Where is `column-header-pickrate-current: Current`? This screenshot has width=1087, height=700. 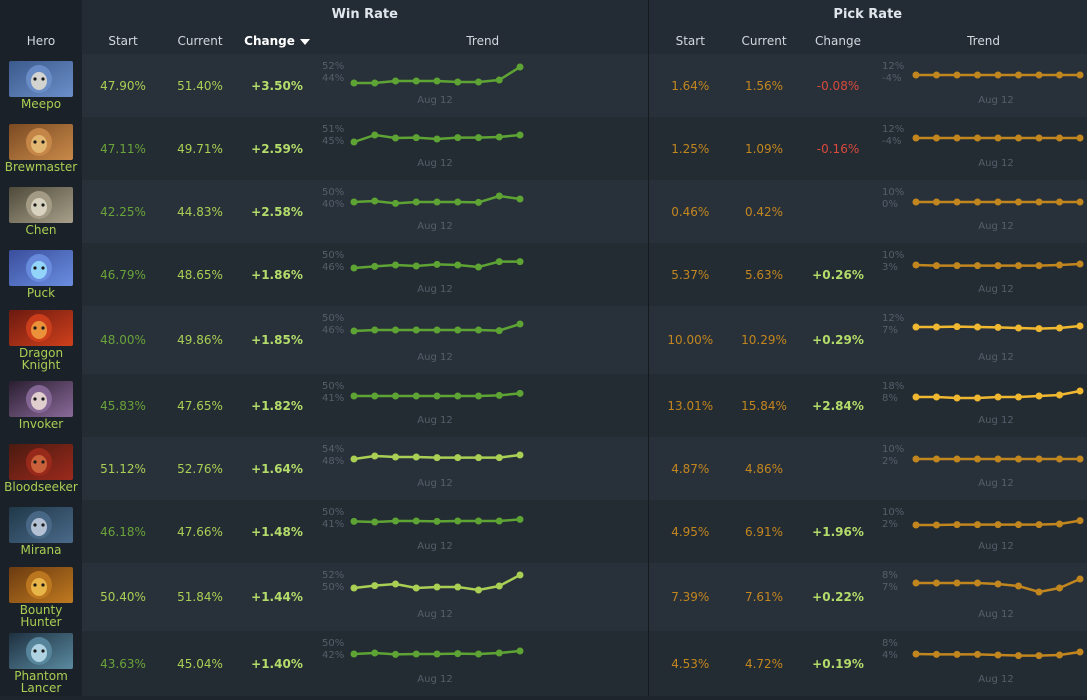
column-header-pickrate-current: Current is located at coordinates (764, 41).